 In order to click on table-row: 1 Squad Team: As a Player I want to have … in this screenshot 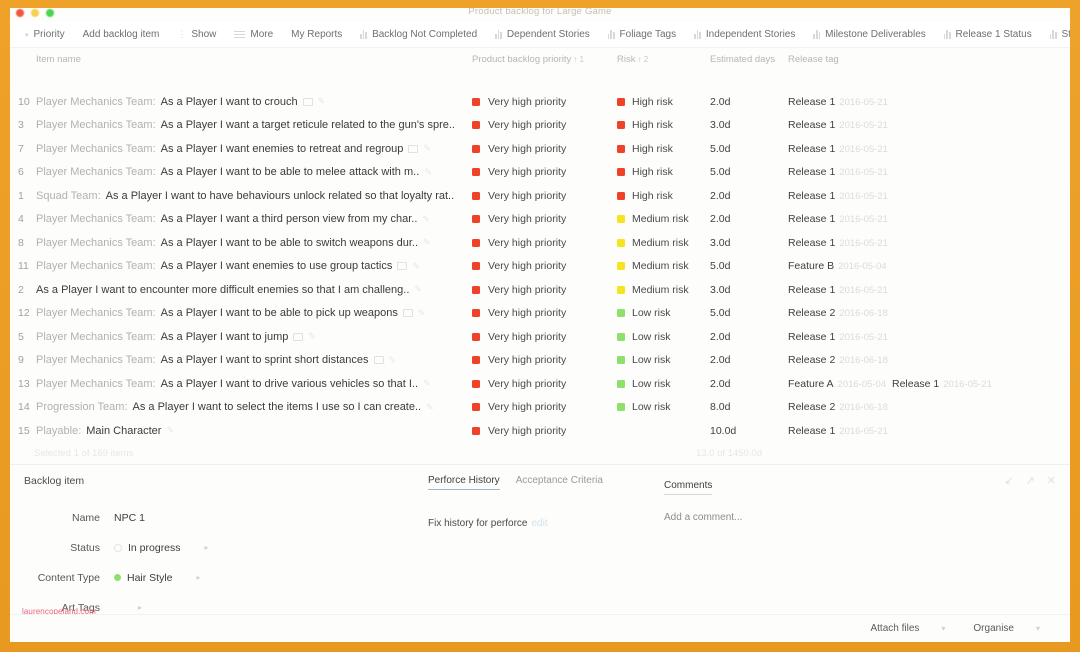, I will do `click(540, 196)`.